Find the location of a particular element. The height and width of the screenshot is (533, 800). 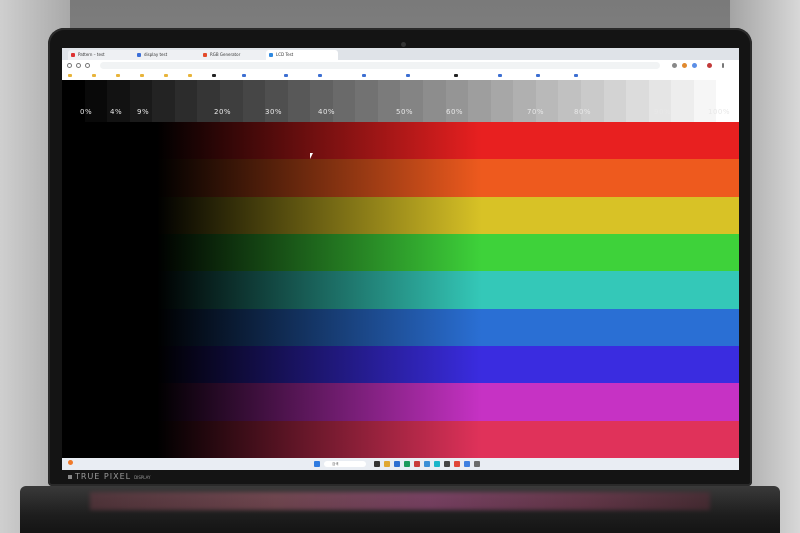

browser-tab-active: LCD Test is located at coordinates (302, 55).